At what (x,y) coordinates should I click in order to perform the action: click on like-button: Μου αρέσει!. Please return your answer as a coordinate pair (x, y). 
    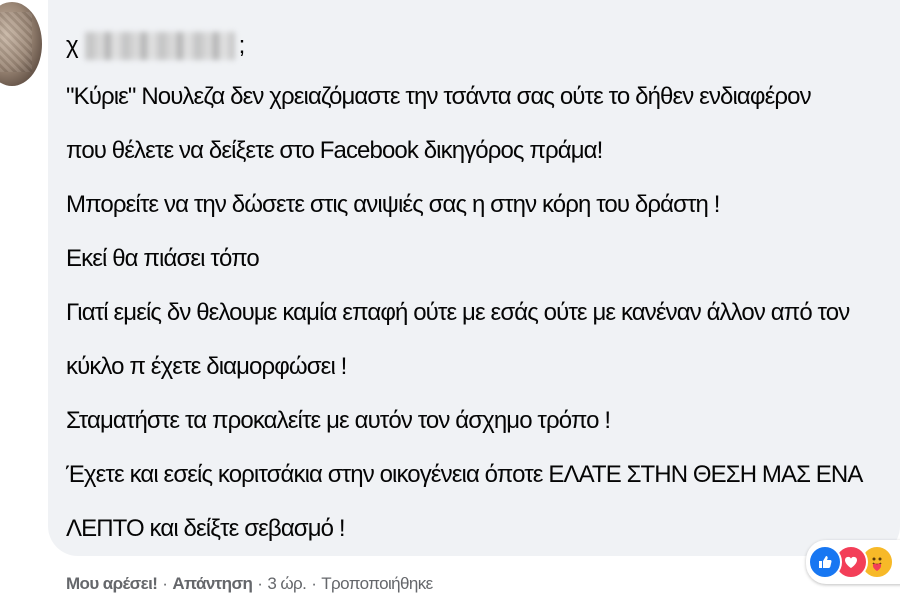
    Looking at the image, I should click on (112, 584).